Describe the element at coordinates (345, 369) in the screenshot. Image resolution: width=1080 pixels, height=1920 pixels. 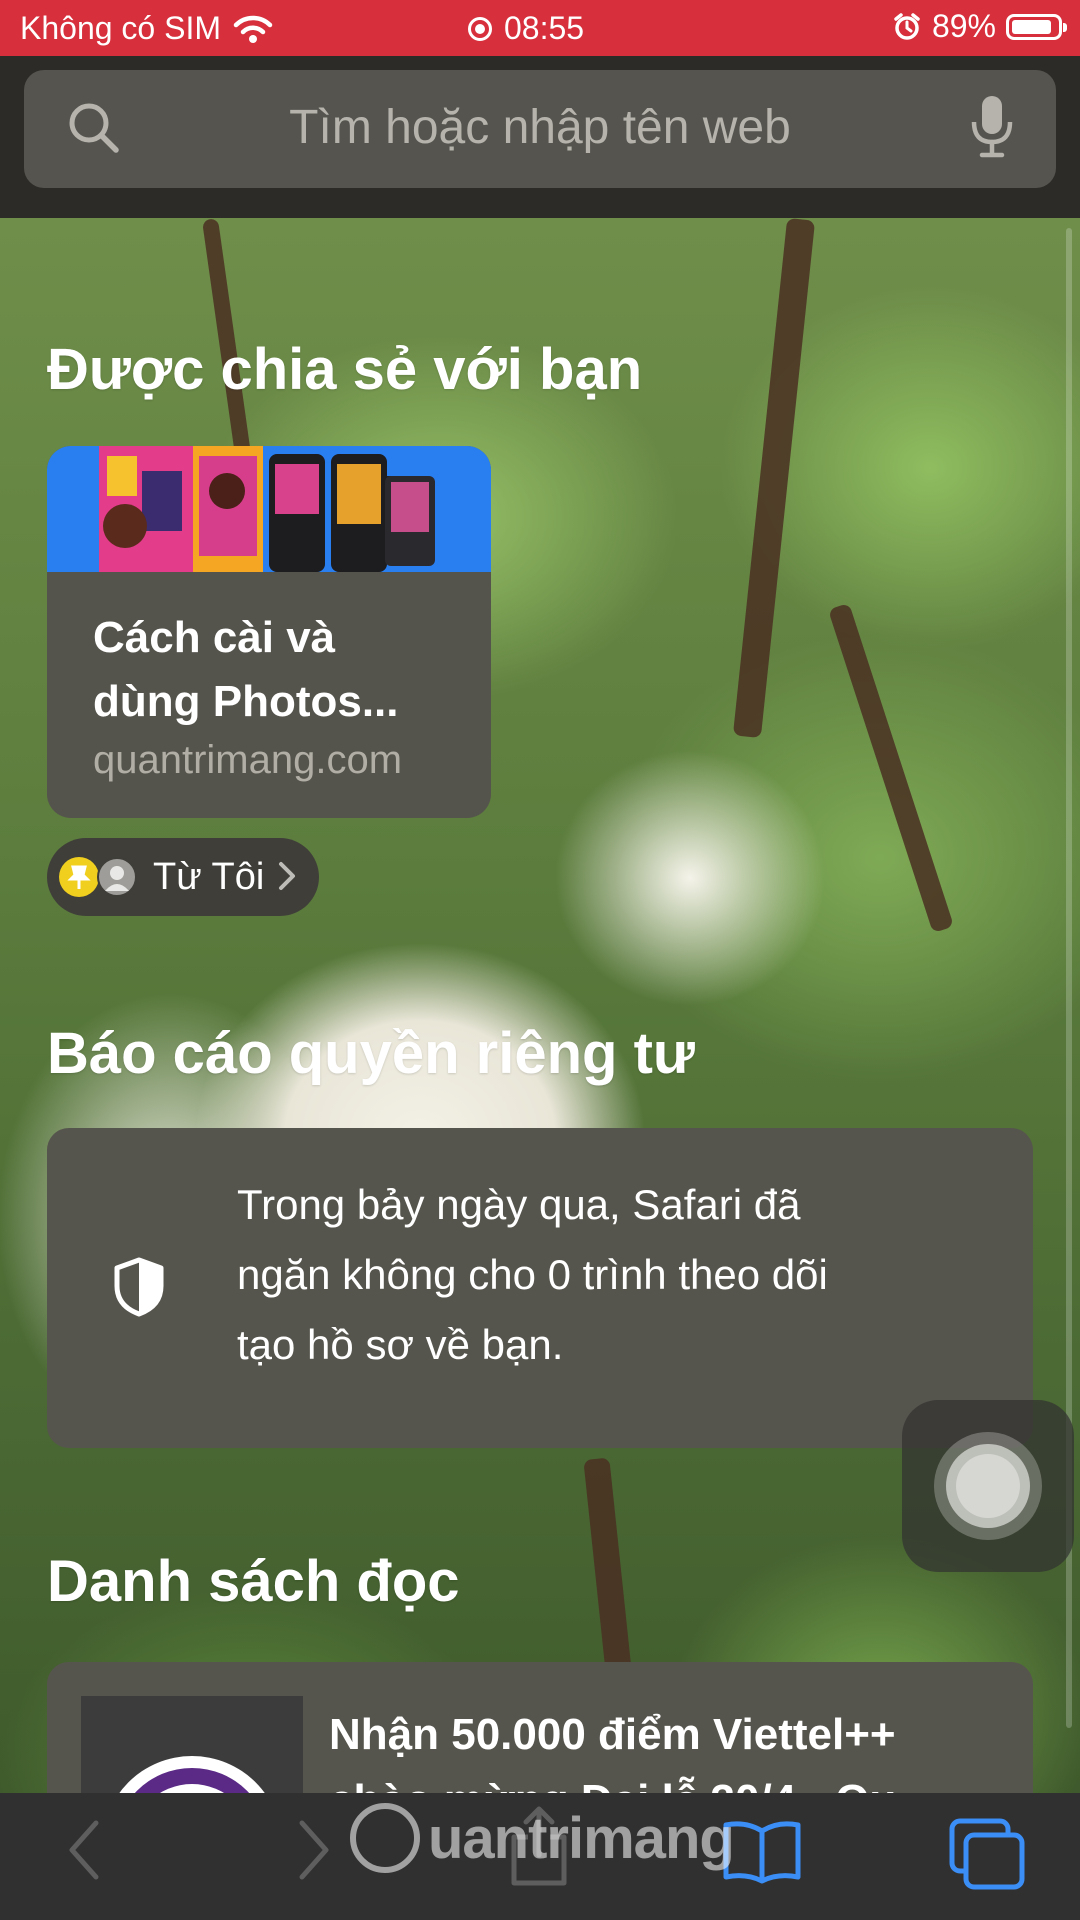
I see `shared-with-you-heading: Được chia sẻ với bạn` at that location.